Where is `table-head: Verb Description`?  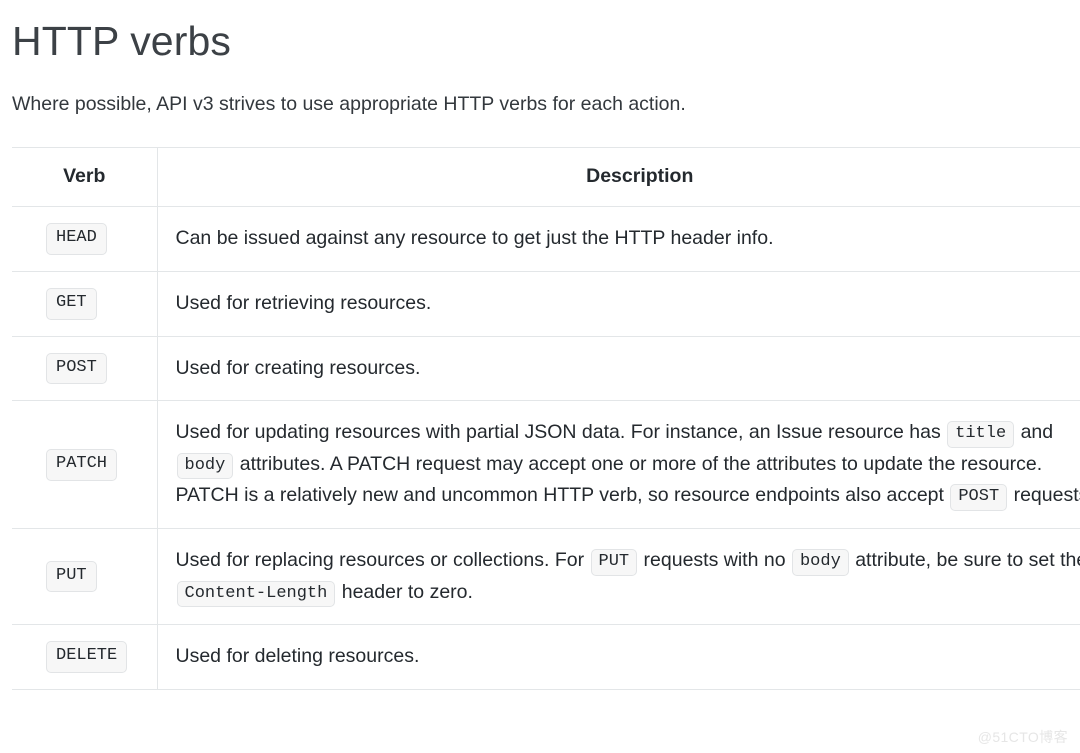 table-head: Verb Description is located at coordinates (546, 177).